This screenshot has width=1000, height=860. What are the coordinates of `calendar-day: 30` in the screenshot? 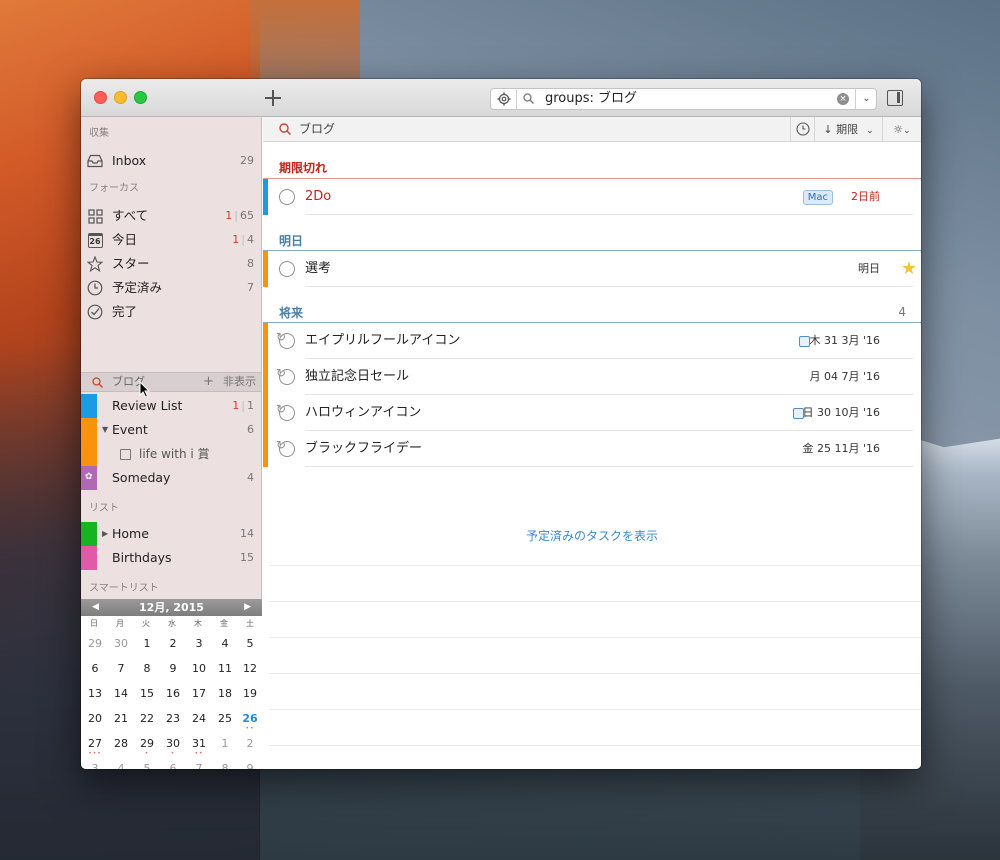 It's located at (121, 644).